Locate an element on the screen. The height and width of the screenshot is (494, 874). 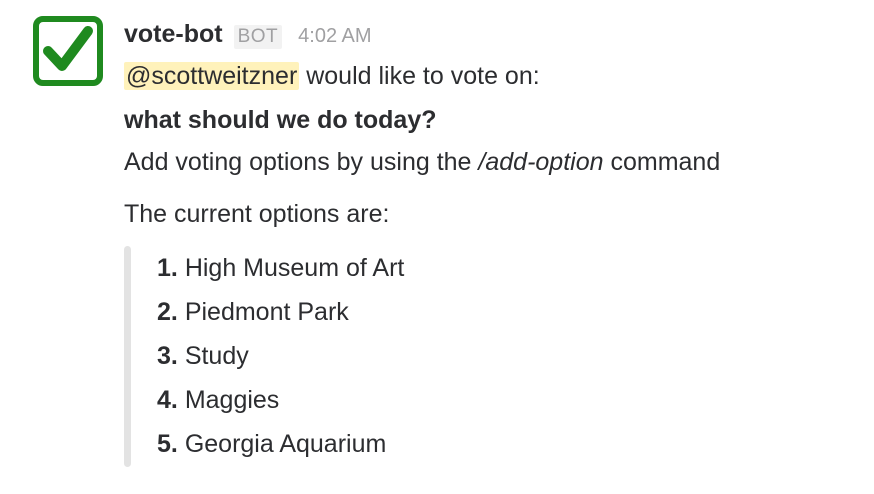
vote-intro-text: would like to vote on: is located at coordinates (419, 76).